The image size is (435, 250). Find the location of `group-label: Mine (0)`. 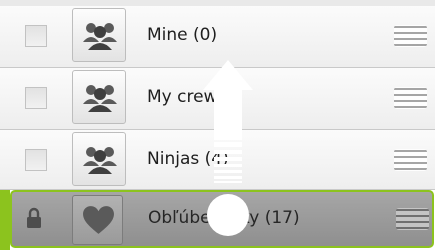

group-label: Mine (0) is located at coordinates (182, 35).